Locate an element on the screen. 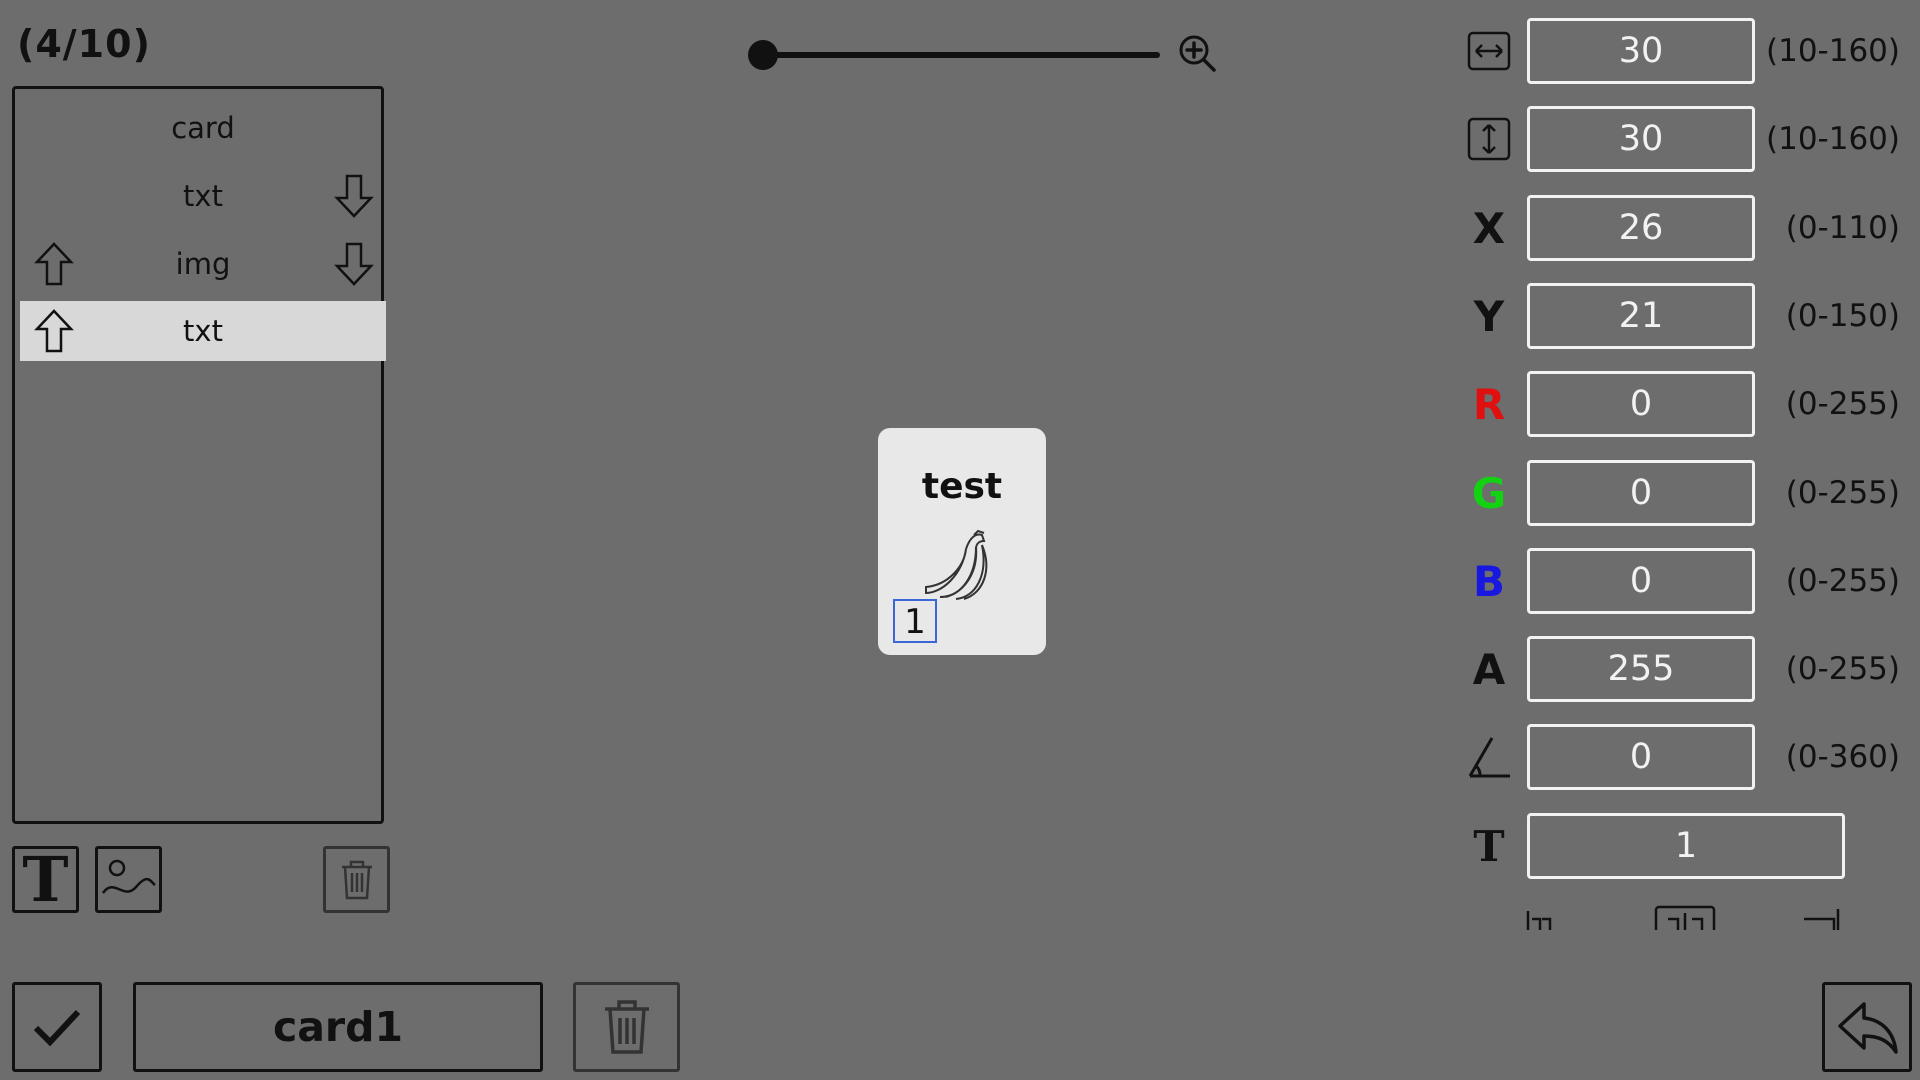 This screenshot has height=1080, width=1920. text-icon: T is located at coordinates (45, 879).